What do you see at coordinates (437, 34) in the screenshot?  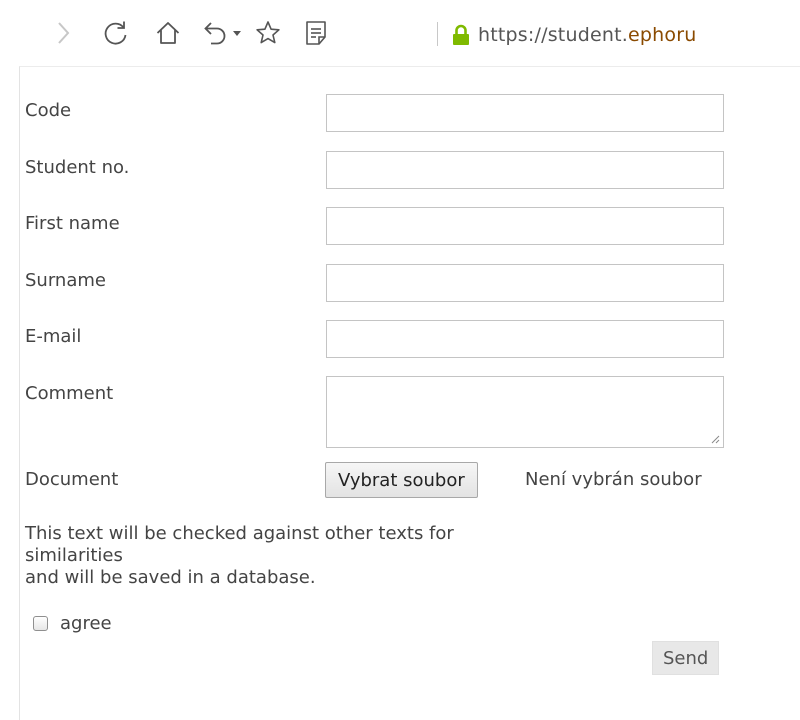 I see `toolbar-separator` at bounding box center [437, 34].